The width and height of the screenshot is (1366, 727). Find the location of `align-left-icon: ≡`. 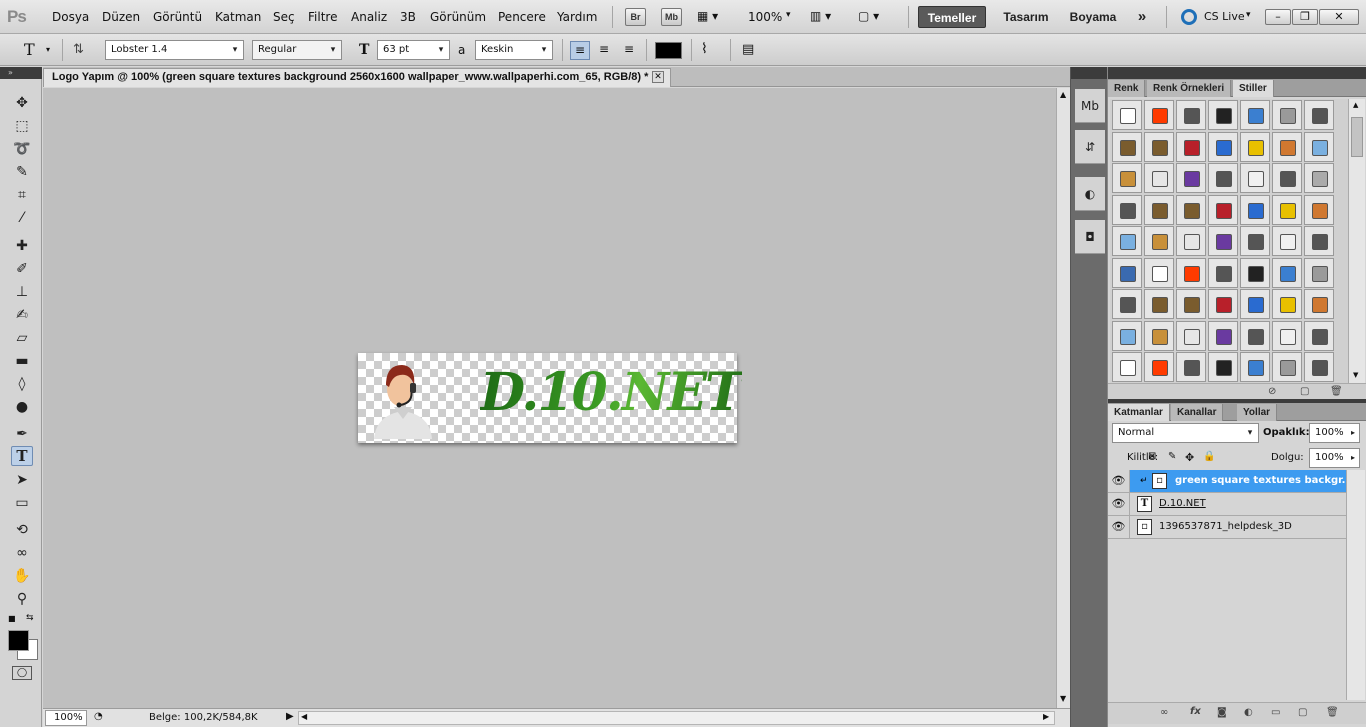

align-left-icon: ≡ is located at coordinates (580, 50).